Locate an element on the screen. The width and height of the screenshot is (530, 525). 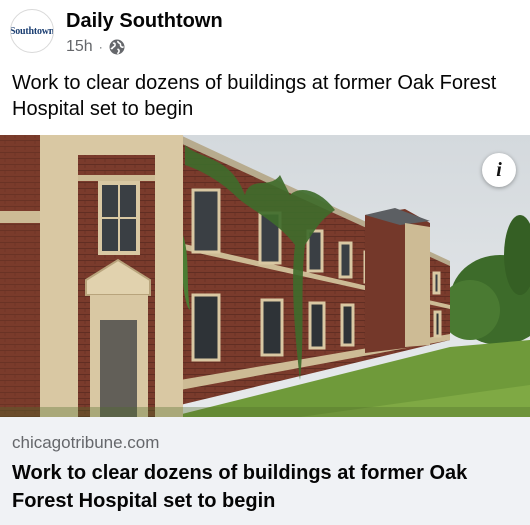
page-name-link: Daily Southtown is located at coordinates (144, 21).